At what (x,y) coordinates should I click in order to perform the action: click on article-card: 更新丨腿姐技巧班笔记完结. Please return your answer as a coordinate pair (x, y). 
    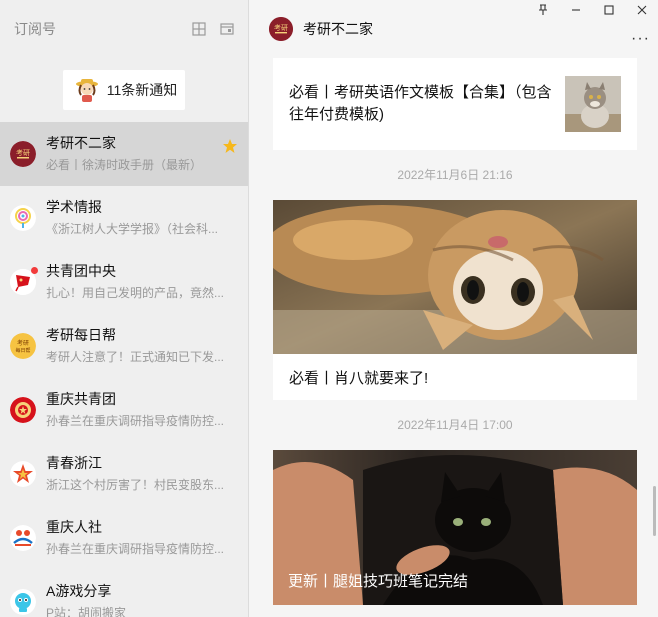
    Looking at the image, I should click on (455, 527).